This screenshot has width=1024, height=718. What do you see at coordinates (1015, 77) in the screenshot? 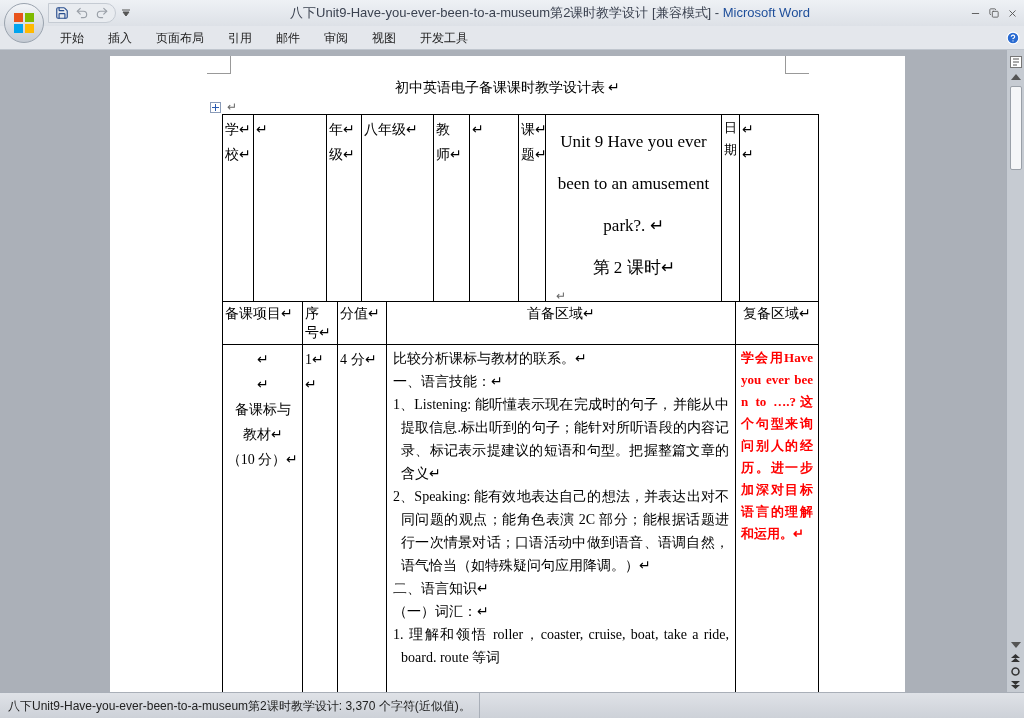
I see `scroll-up-icon` at bounding box center [1015, 77].